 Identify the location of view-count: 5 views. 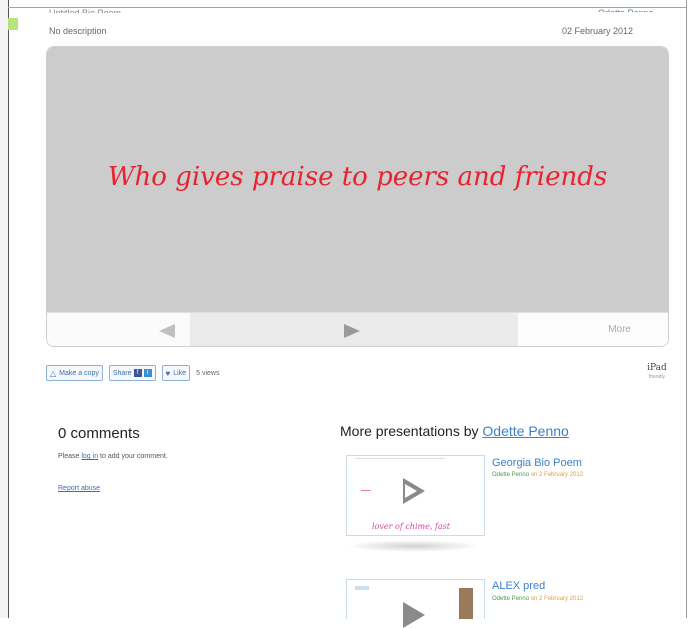
(208, 373).